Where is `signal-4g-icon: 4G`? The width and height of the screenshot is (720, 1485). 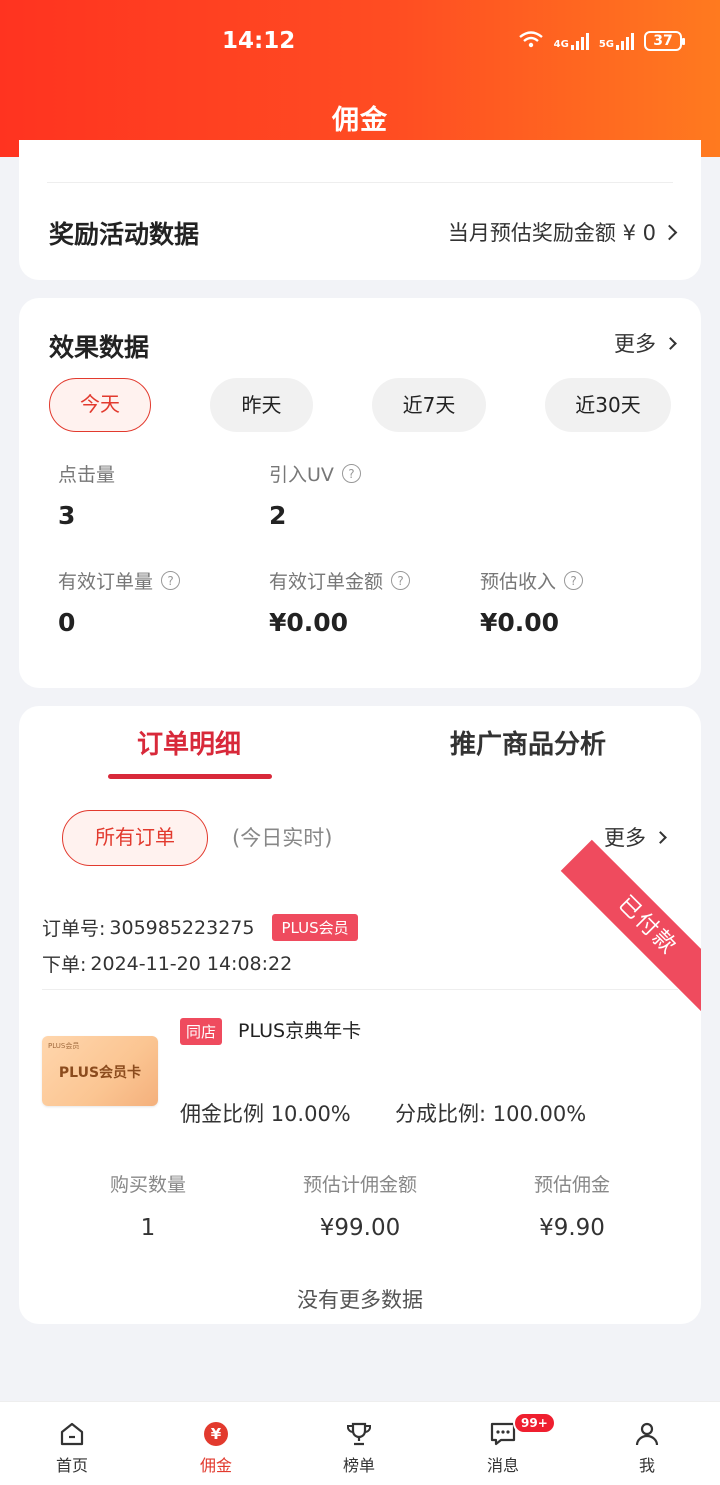 signal-4g-icon: 4G is located at coordinates (571, 41).